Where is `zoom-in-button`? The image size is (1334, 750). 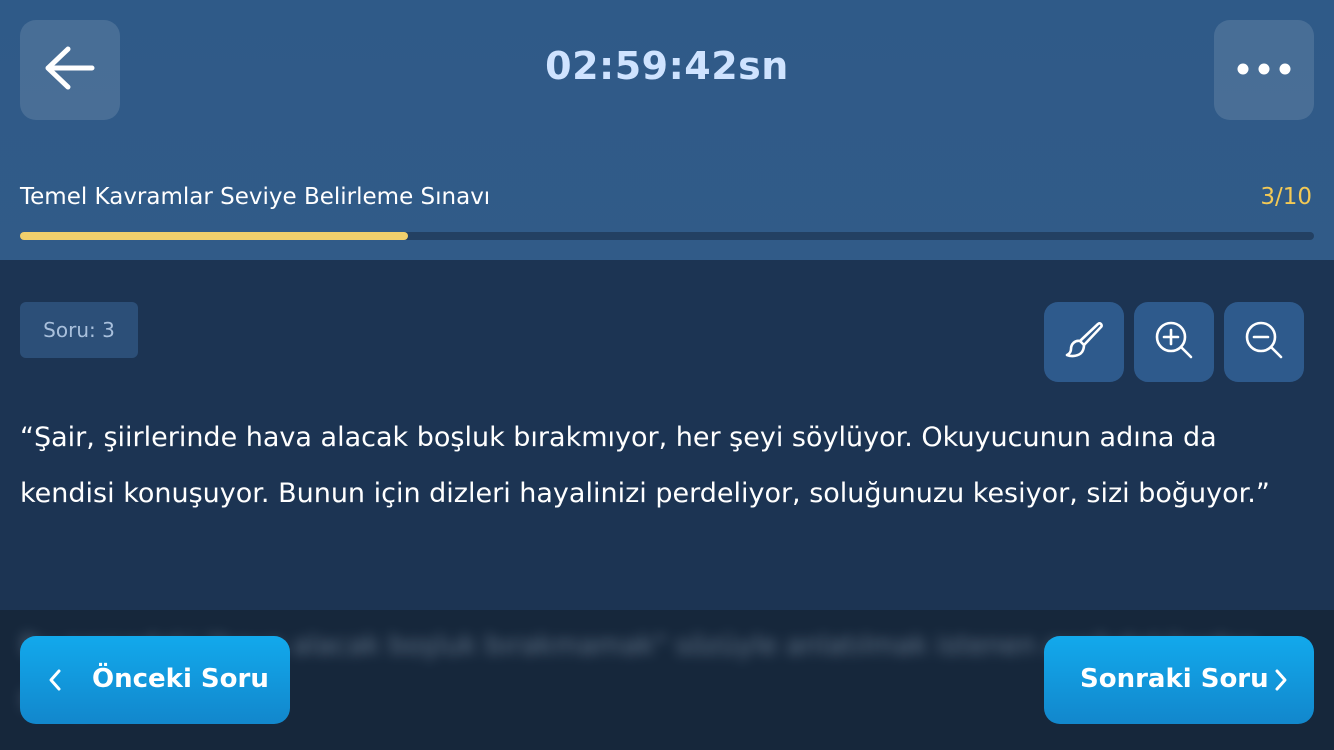 zoom-in-button is located at coordinates (1174, 342).